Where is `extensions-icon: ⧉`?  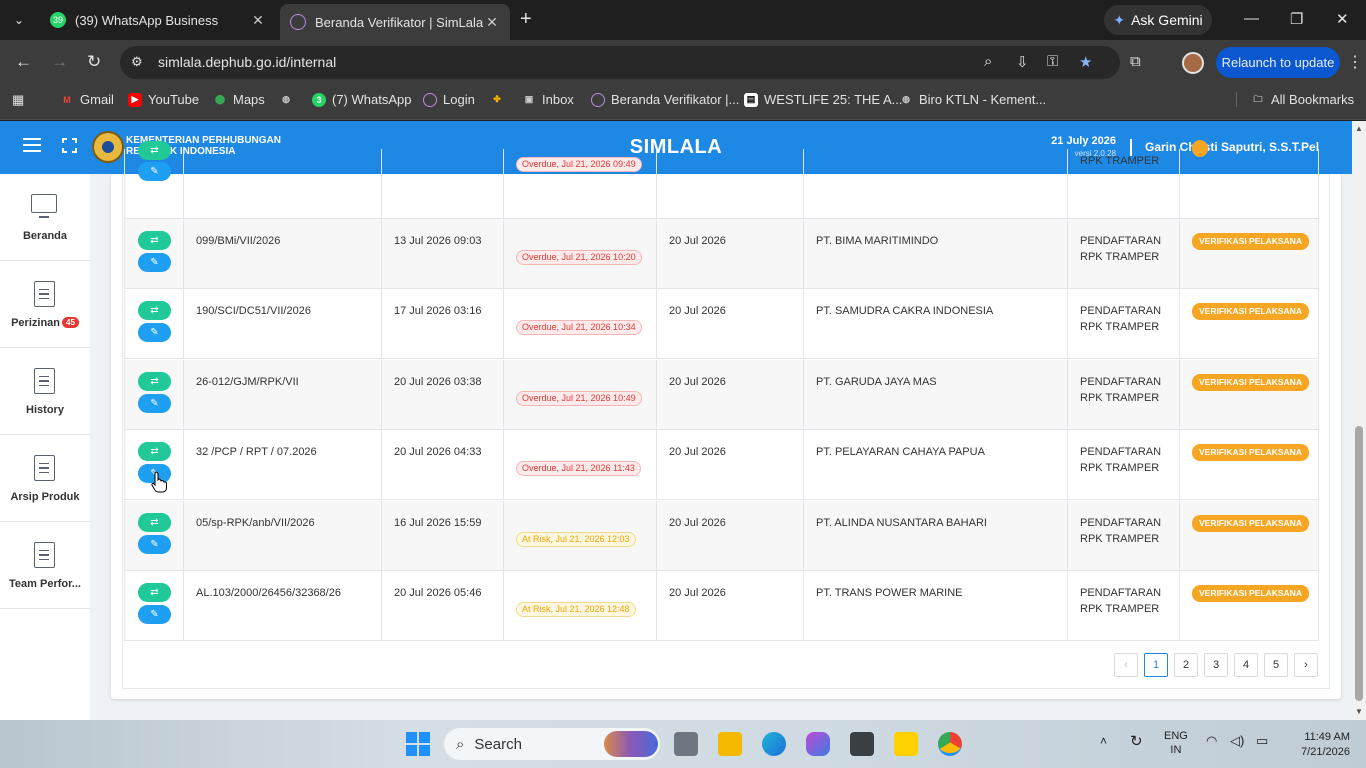 extensions-icon: ⧉ is located at coordinates (1135, 61).